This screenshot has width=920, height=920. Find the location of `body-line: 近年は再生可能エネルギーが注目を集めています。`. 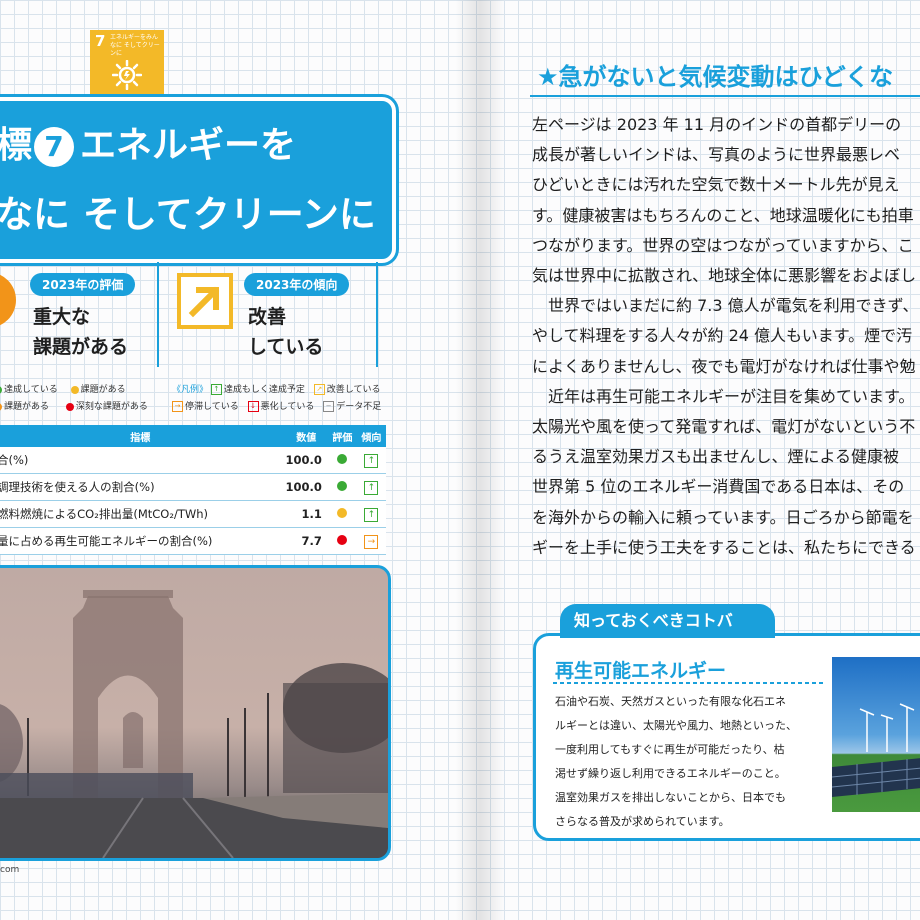

body-line: 近年は再生可能エネルギーが注目を集めています。 is located at coordinates (723, 396).